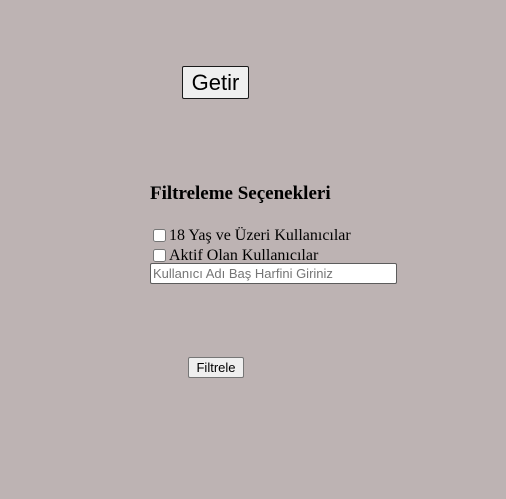  I want to click on filtrele-button: Filtrele, so click(216, 367).